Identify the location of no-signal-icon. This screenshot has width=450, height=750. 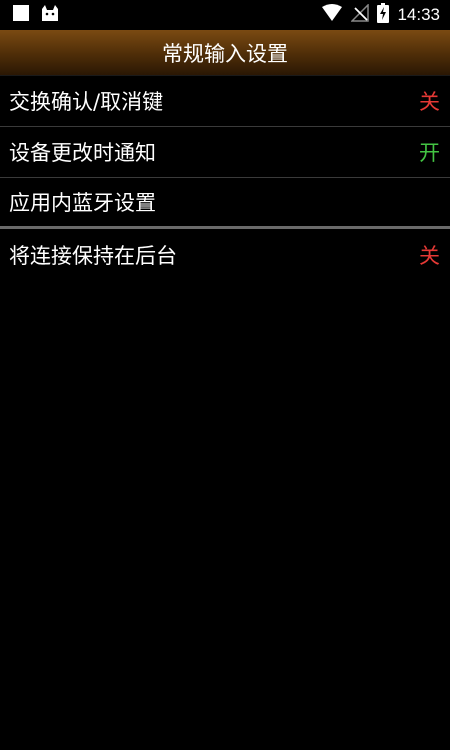
(360, 14).